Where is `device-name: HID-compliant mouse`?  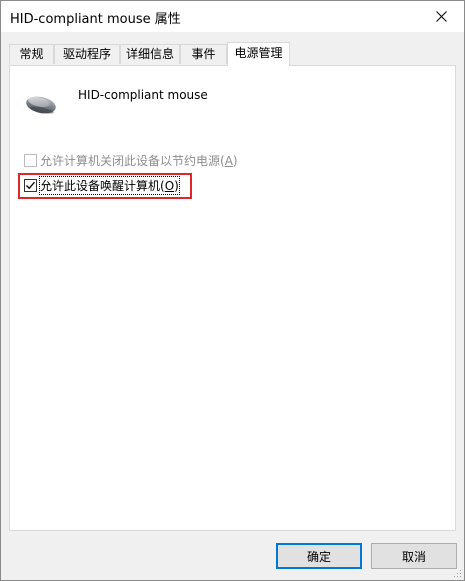 device-name: HID-compliant mouse is located at coordinates (143, 95).